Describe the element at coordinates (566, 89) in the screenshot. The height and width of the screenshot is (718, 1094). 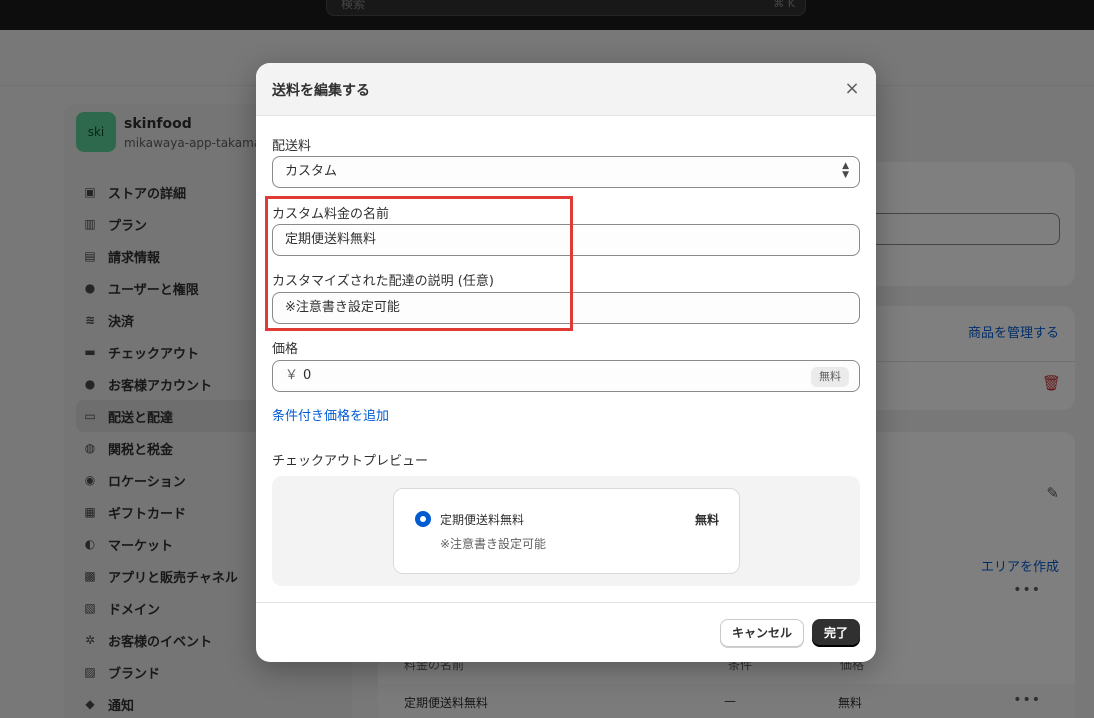
I see `modal-header: 送料を編集する ×` at that location.